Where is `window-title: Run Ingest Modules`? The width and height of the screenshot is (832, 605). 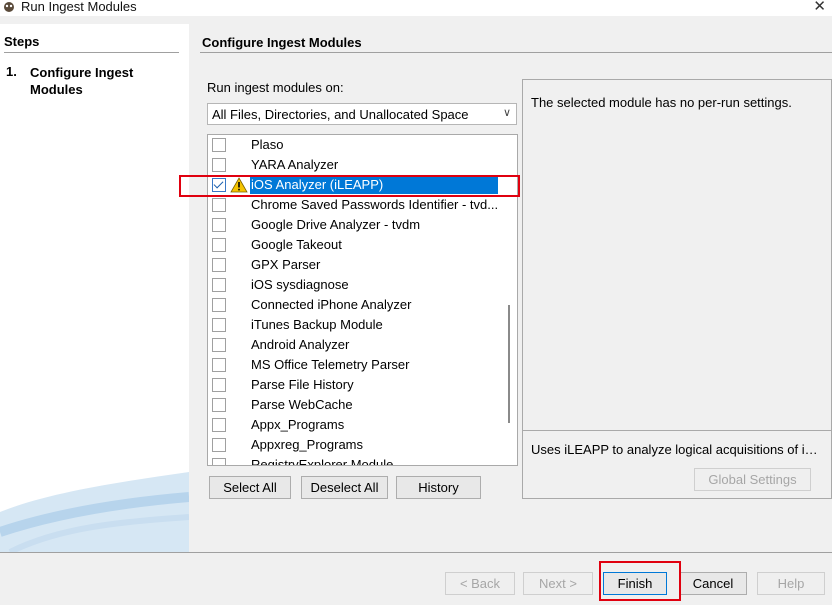 window-title: Run Ingest Modules is located at coordinates (79, 7).